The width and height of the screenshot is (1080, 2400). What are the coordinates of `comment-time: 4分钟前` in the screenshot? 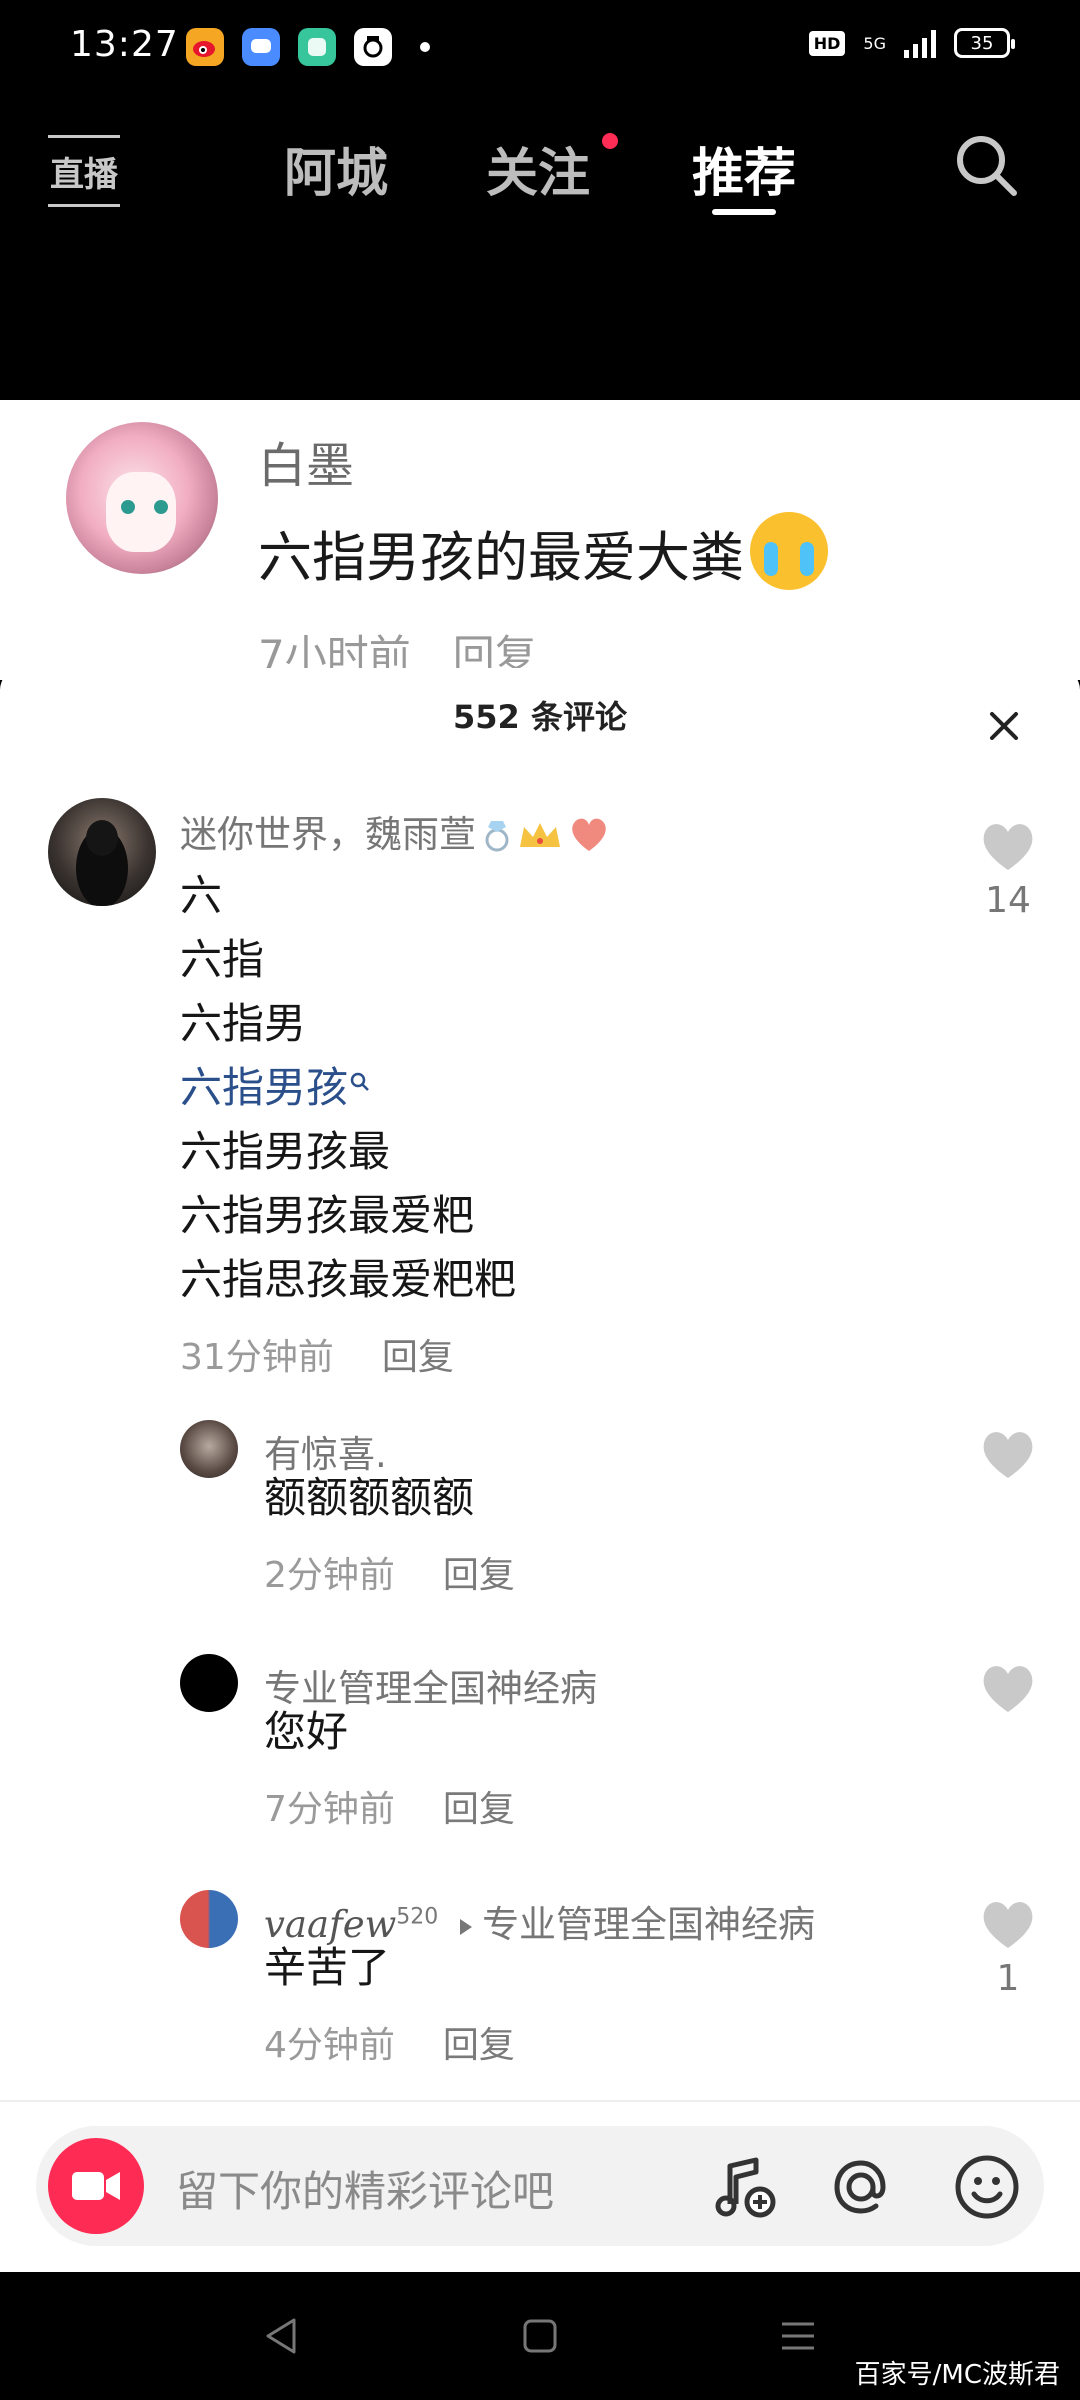 It's located at (329, 2045).